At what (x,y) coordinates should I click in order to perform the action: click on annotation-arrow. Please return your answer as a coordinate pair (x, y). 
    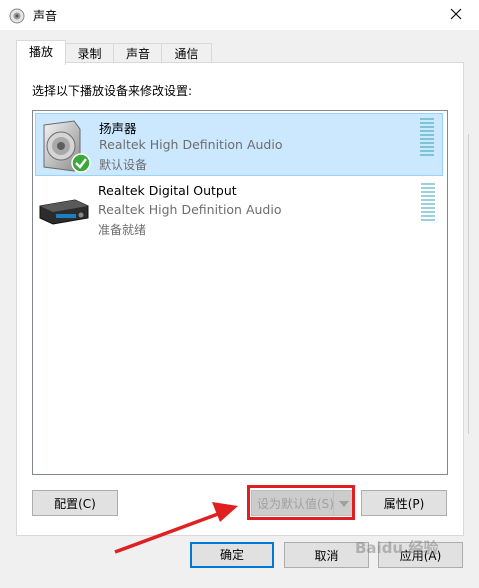
    Looking at the image, I should click on (176, 528).